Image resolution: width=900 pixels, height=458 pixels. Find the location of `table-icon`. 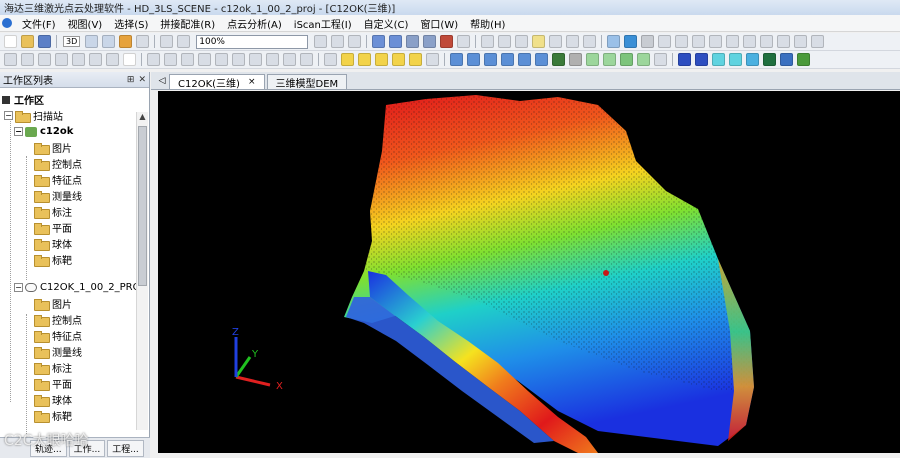

table-icon is located at coordinates (505, 41).